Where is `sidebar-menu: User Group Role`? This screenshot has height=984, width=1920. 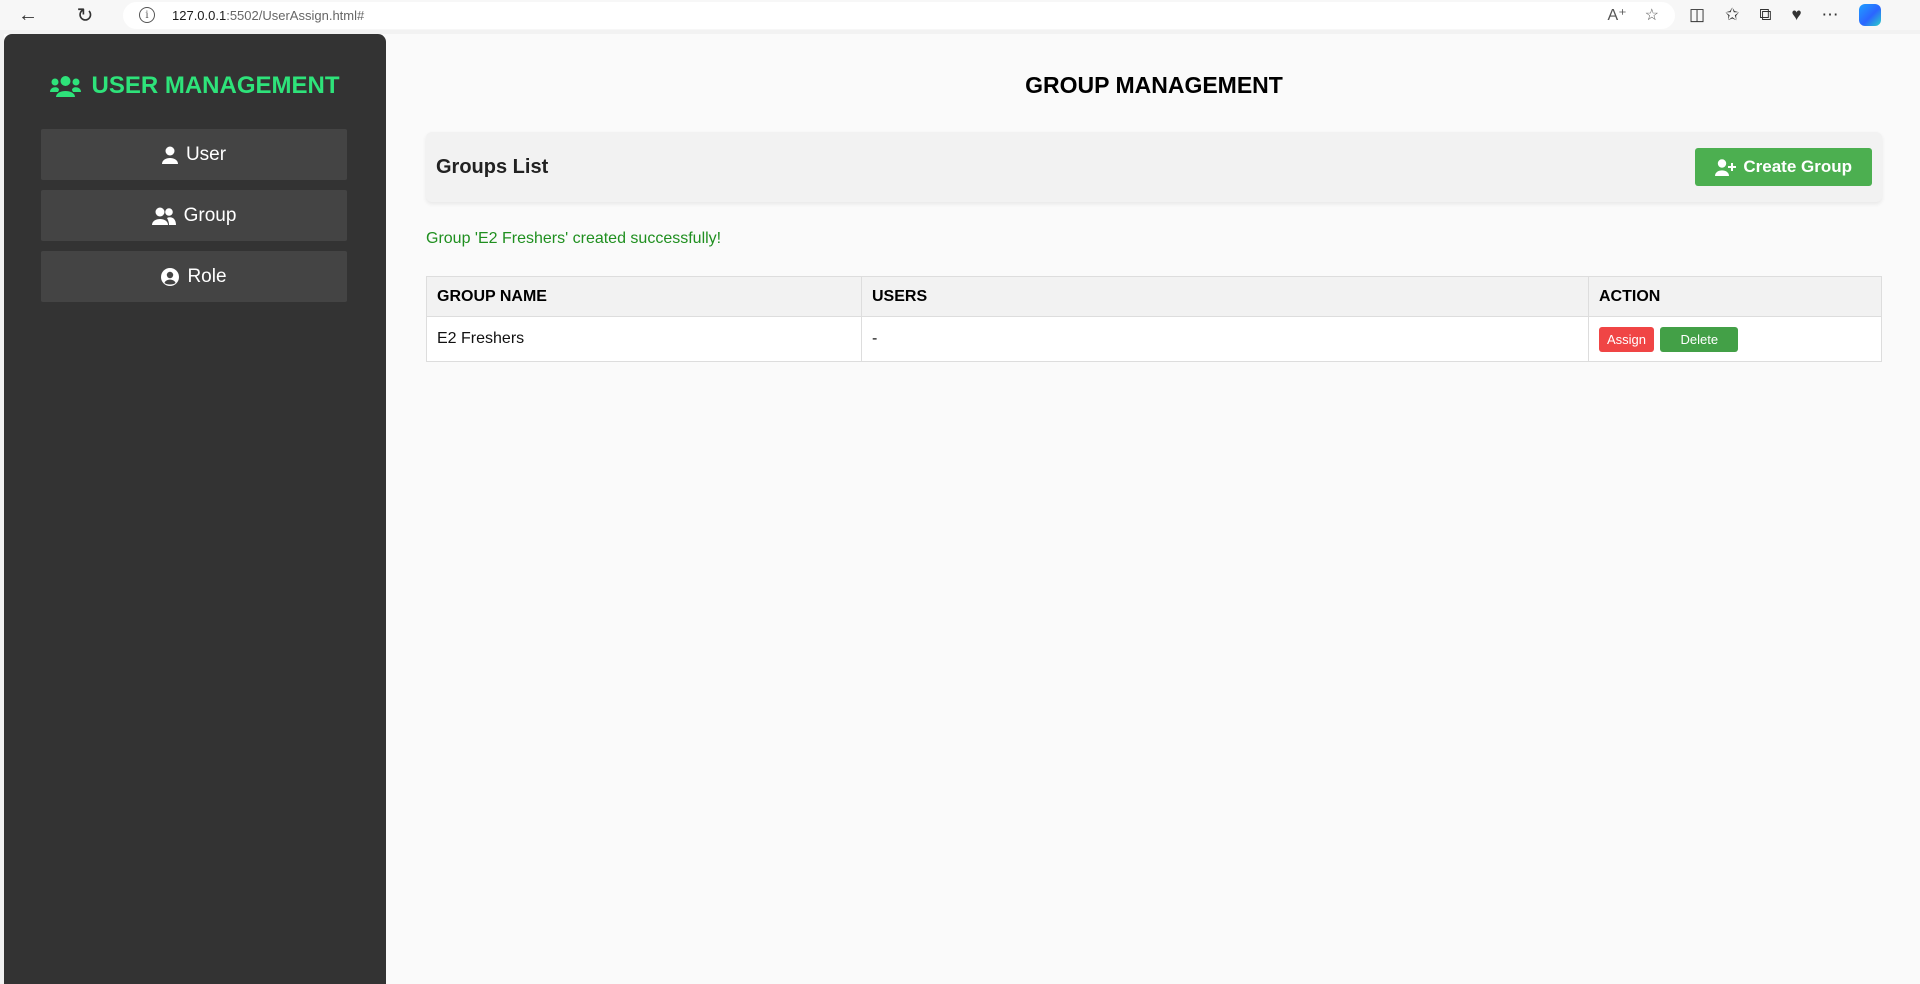
sidebar-menu: User Group Role is located at coordinates (195, 215).